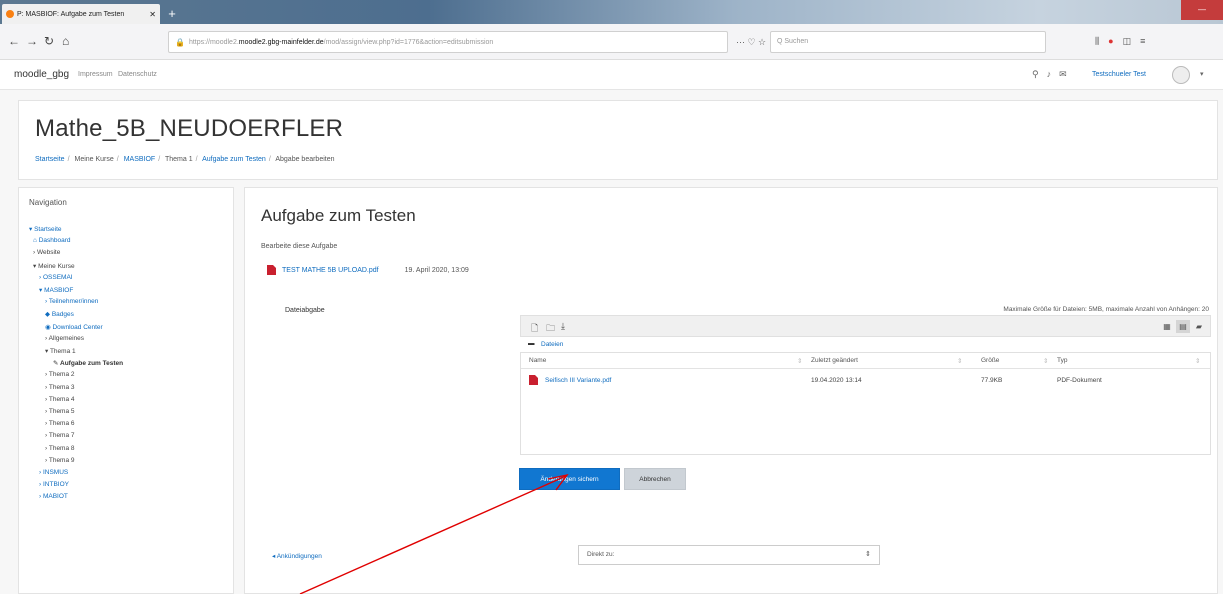 The width and height of the screenshot is (1223, 594). I want to click on sidebar-item-label: ▾ Thema 1, so click(60, 351).